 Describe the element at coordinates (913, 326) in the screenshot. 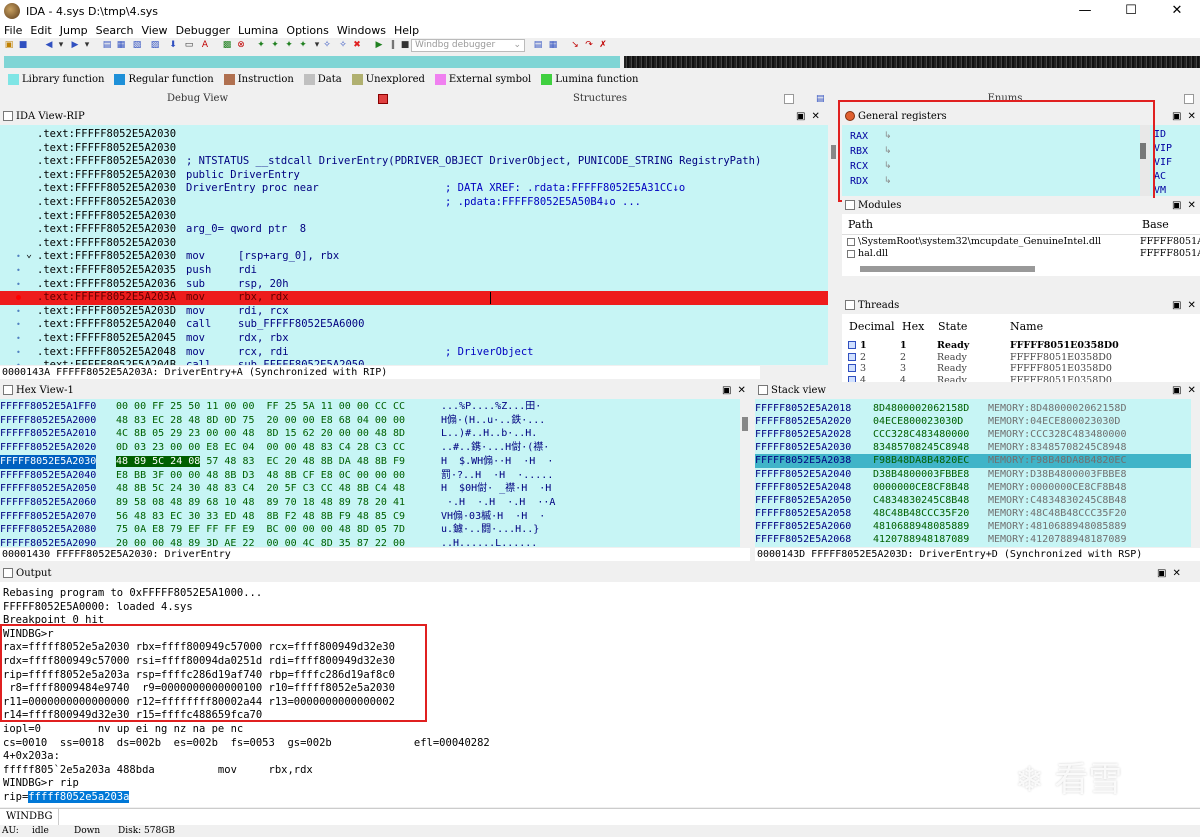

I see `threads-col-hex: Hex` at that location.